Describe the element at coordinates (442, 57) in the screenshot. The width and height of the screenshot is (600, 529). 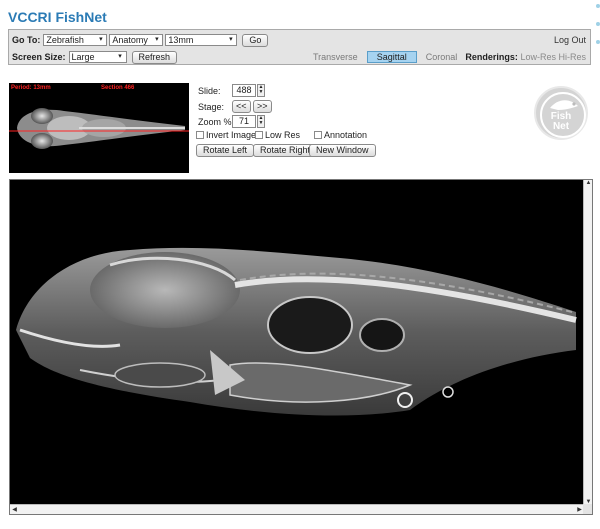
I see `tab-coronal: Coronal` at that location.